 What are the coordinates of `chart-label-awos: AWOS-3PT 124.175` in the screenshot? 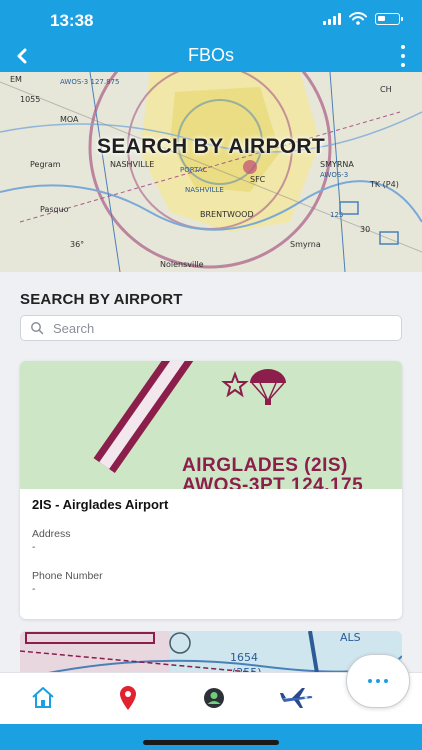 It's located at (273, 482).